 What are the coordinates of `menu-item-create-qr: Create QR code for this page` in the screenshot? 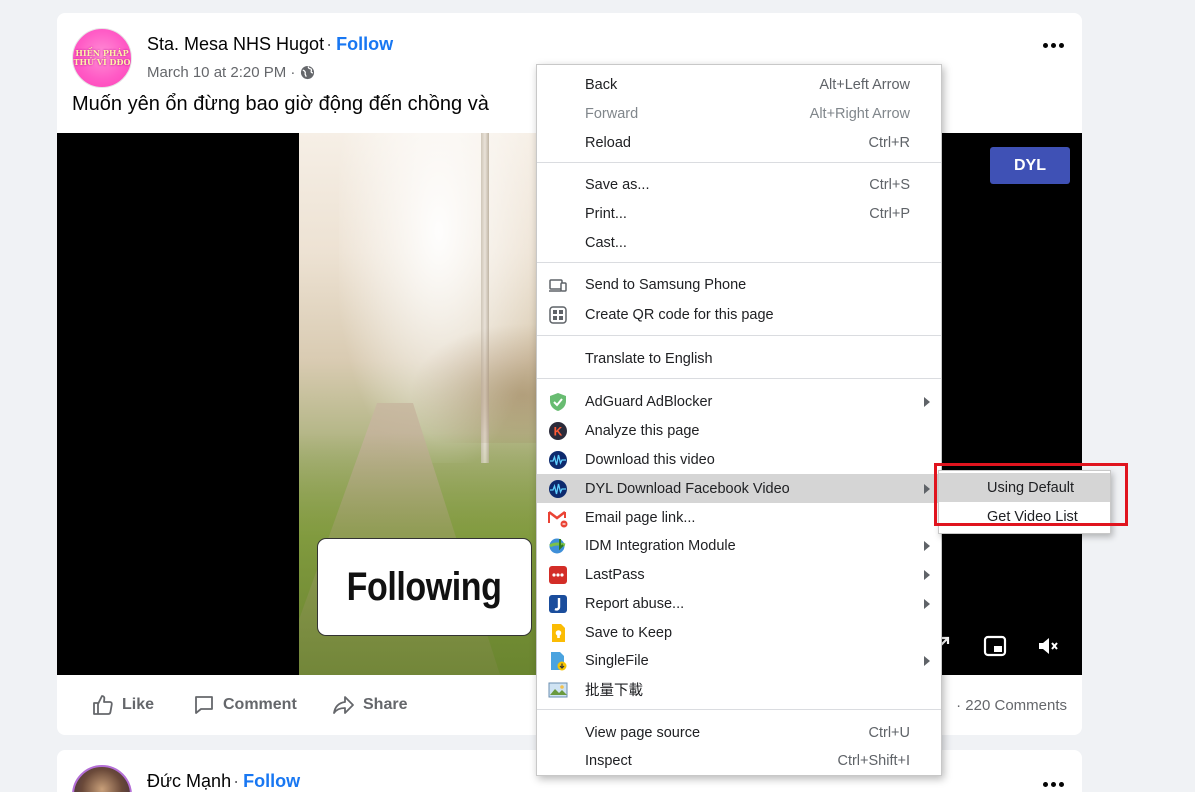 It's located at (739, 314).